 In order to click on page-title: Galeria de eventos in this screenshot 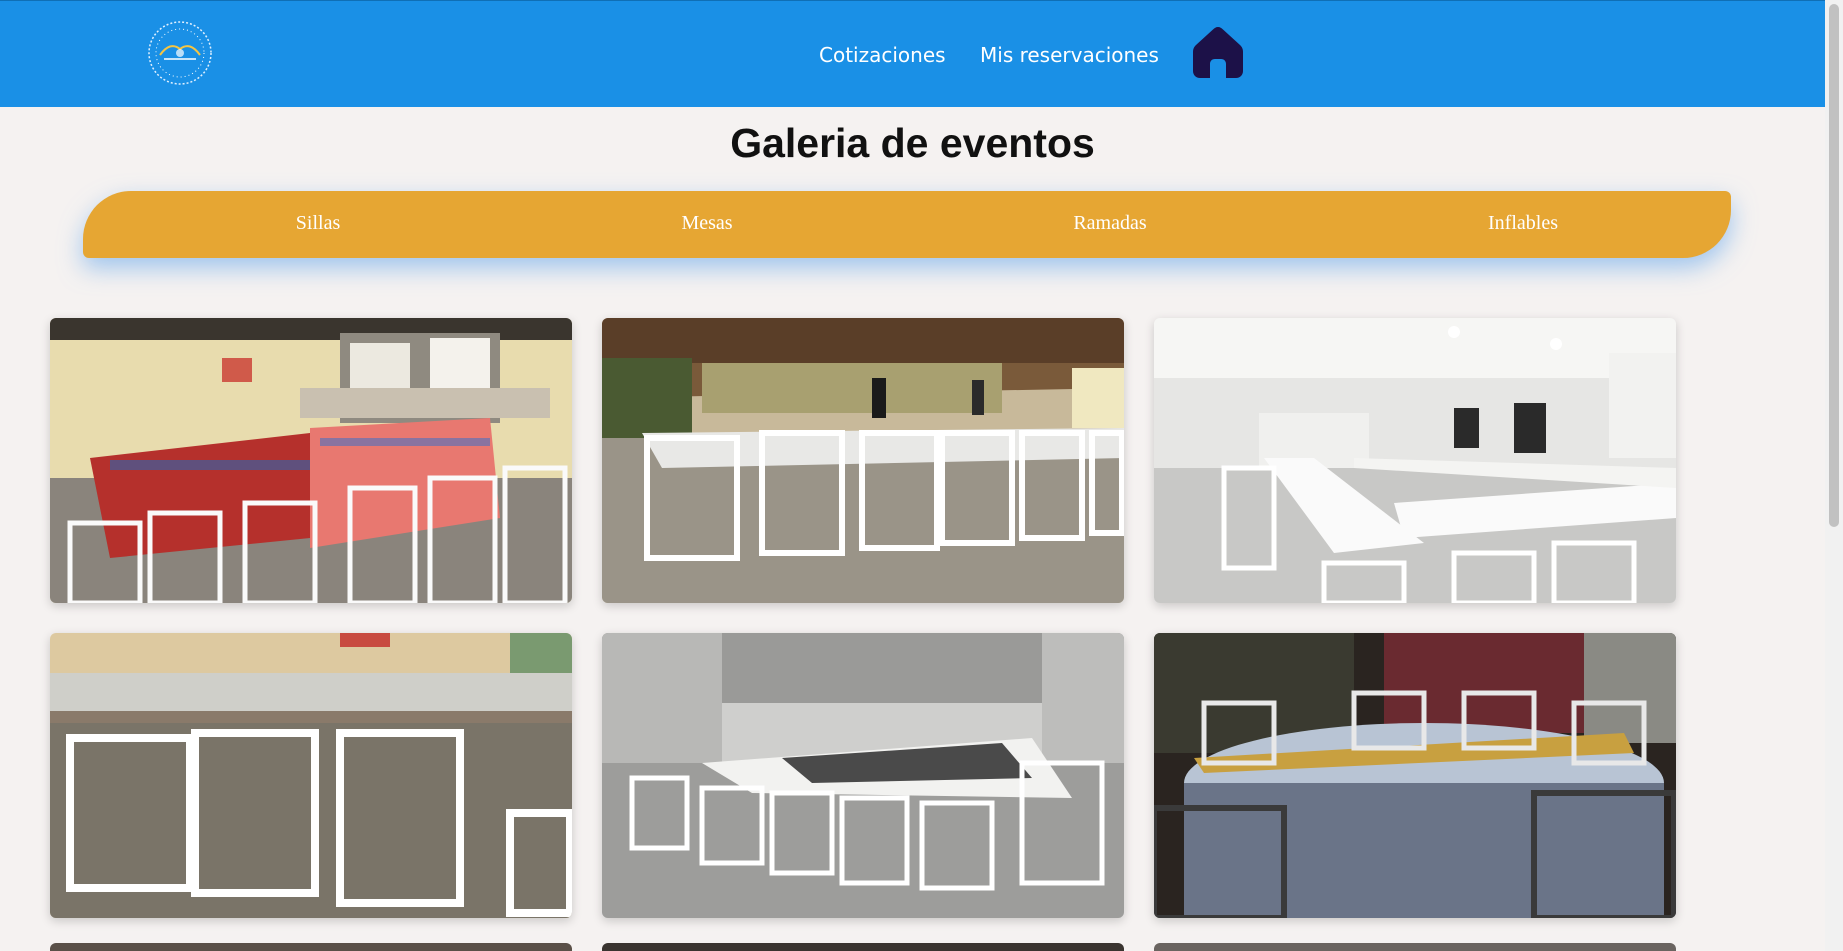, I will do `click(912, 143)`.